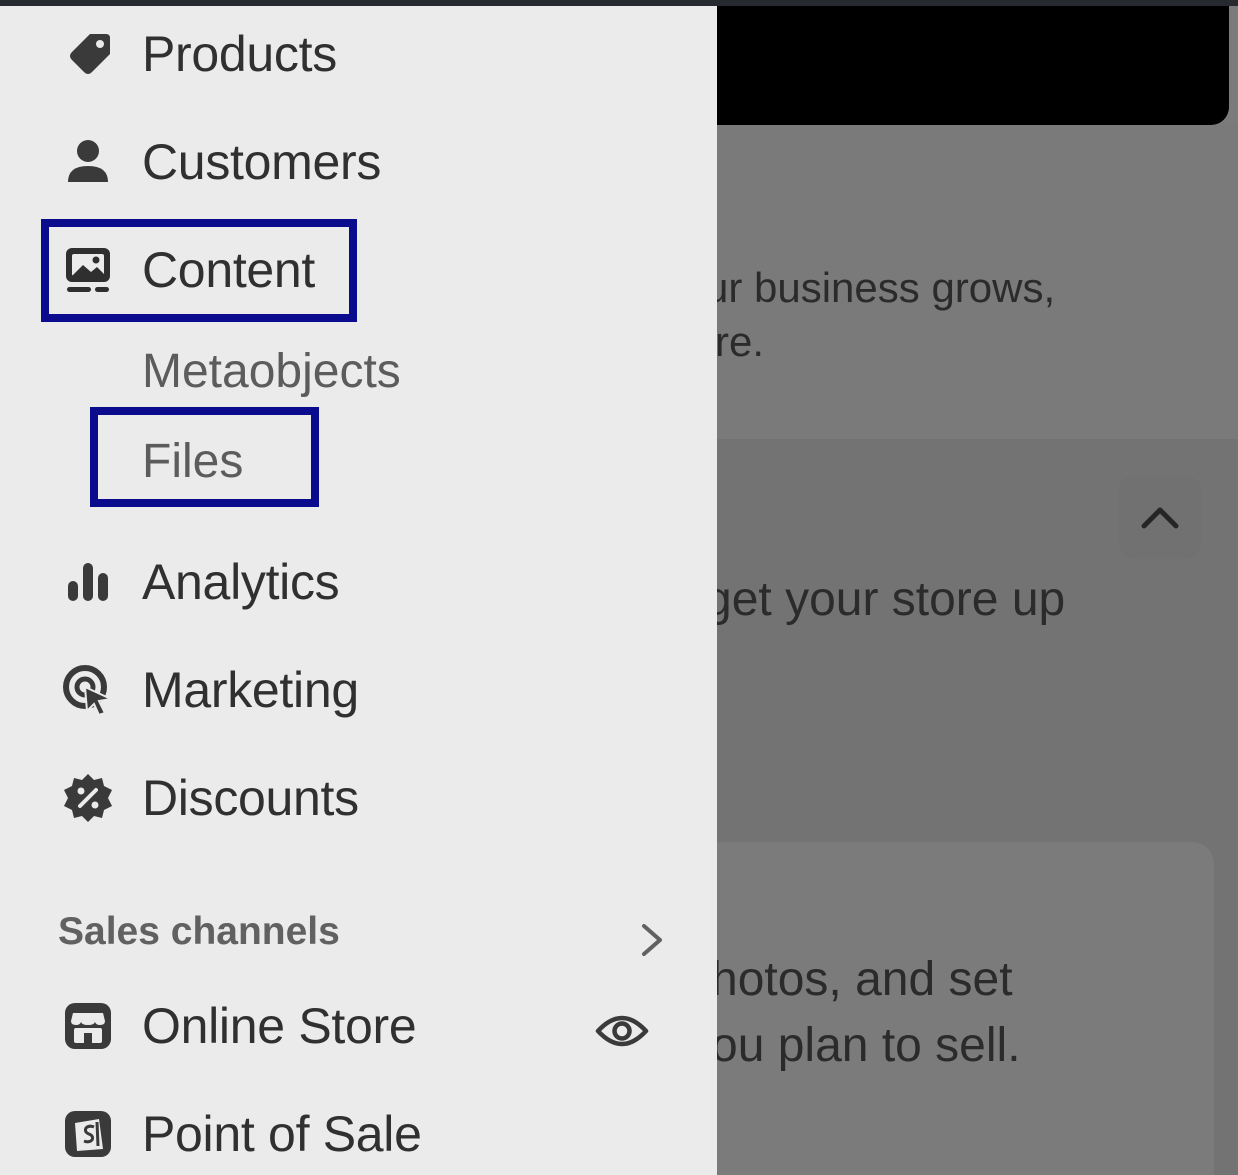 The height and width of the screenshot is (1175, 1238). What do you see at coordinates (891, 599) in the screenshot?
I see `background-text: get your store up` at bounding box center [891, 599].